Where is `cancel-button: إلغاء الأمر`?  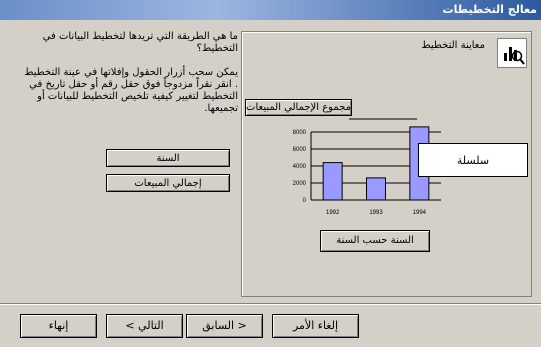
cancel-button: إلغاء الأمر is located at coordinates (315, 326).